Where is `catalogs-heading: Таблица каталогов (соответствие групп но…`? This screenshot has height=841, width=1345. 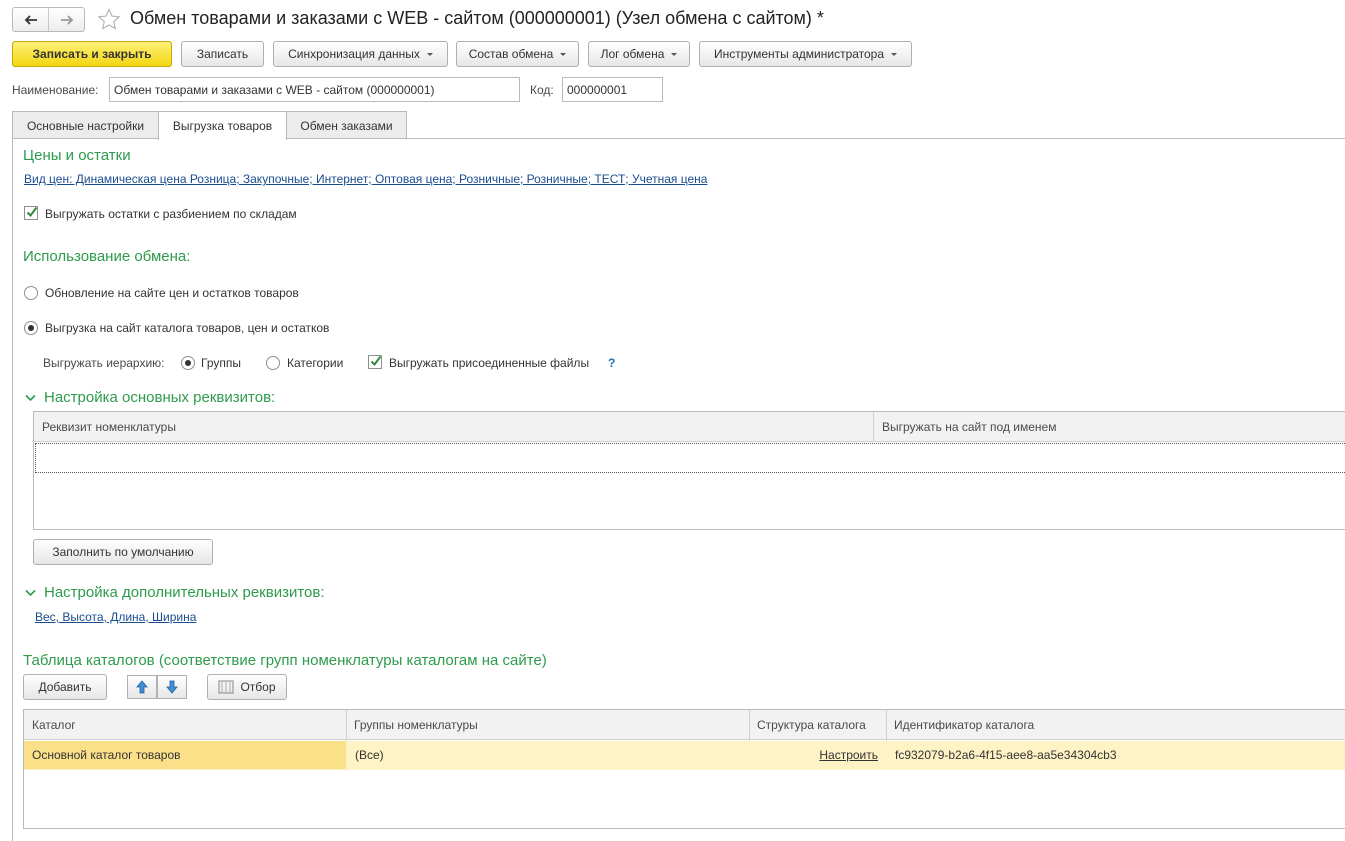
catalogs-heading: Таблица каталогов (соответствие групп но… is located at coordinates (285, 660).